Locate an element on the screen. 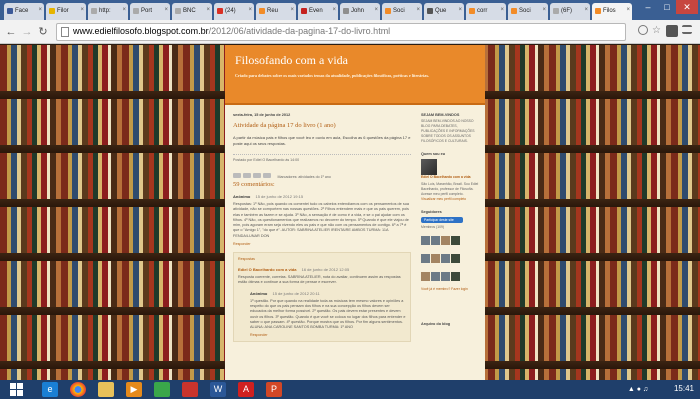 The height and width of the screenshot is (399, 700). browser-tab: Reu × is located at coordinates (276, 11).